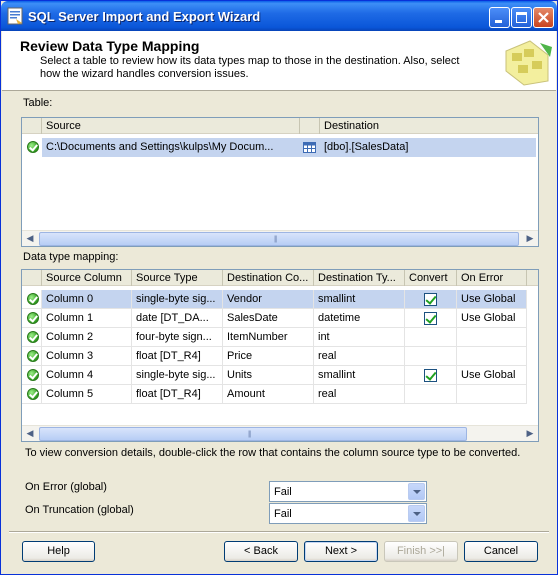 This screenshot has height=575, width=558. Describe the element at coordinates (283, 492) in the screenshot. I see `on-error-global-value: Fail` at that location.